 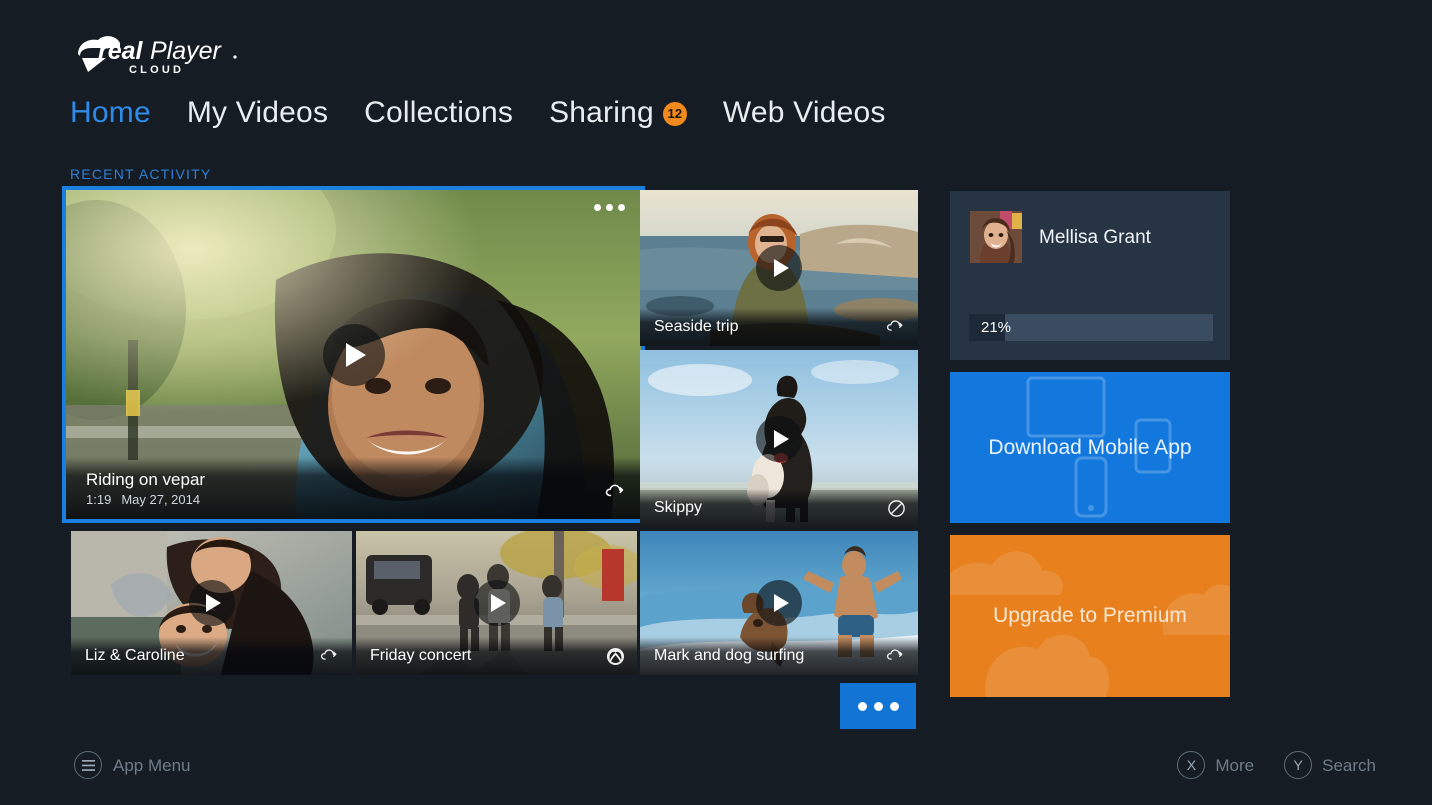 I want to click on x-button-icon: X, so click(x=1191, y=765).